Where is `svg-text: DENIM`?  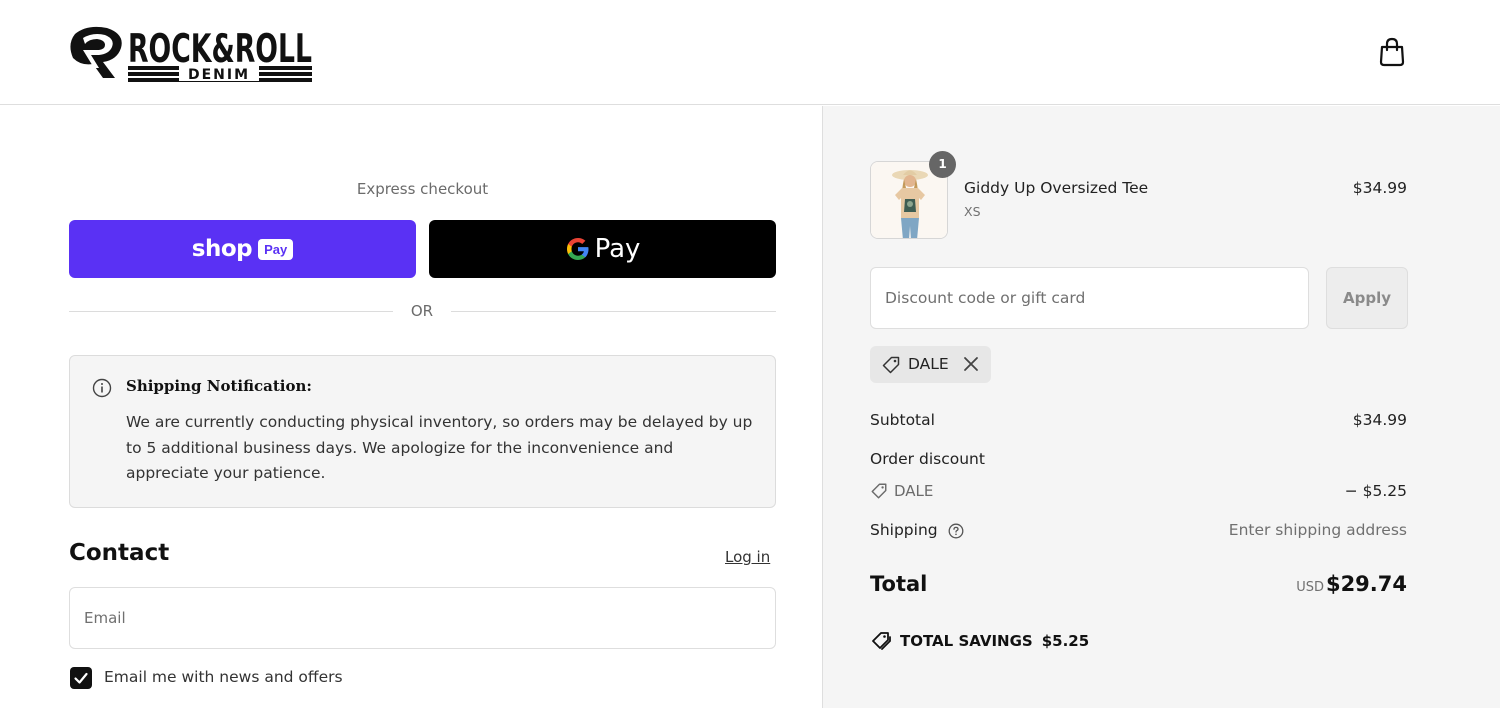 svg-text: DENIM is located at coordinates (219, 74).